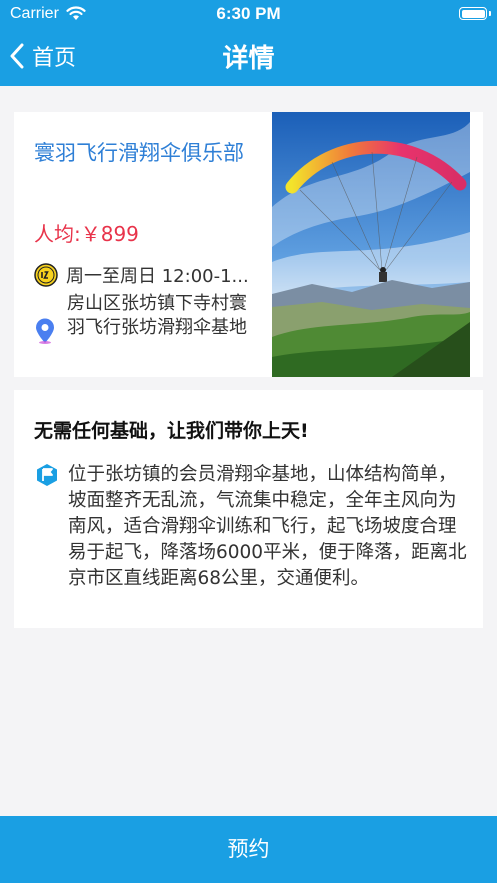 Image resolution: width=497 pixels, height=883 pixels. I want to click on flag-icon, so click(47, 475).